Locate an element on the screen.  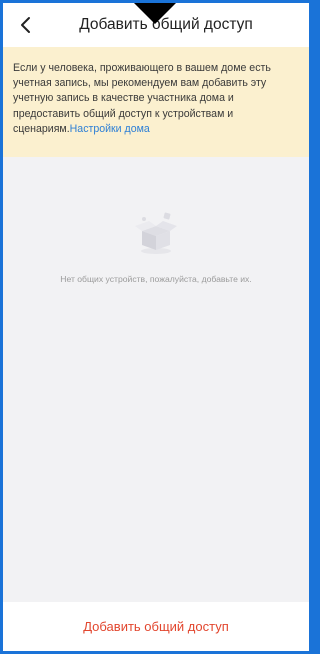
add-sharing-button: Добавить общий доступ is located at coordinates (156, 626).